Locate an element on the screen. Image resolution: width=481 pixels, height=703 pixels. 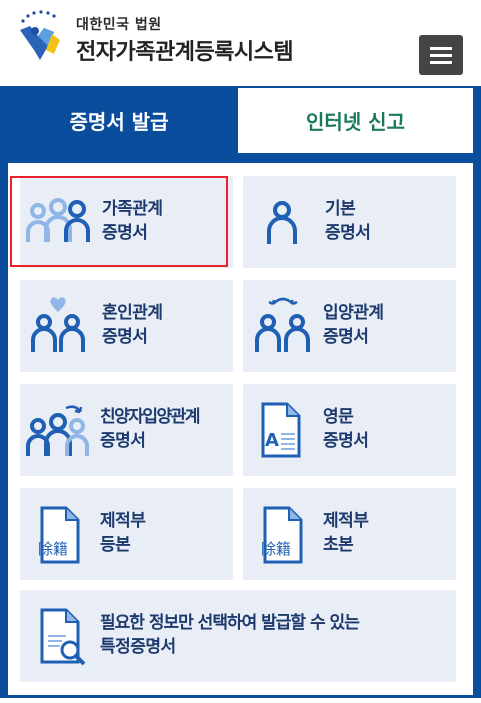
english-document-icon: A is located at coordinates (281, 430).